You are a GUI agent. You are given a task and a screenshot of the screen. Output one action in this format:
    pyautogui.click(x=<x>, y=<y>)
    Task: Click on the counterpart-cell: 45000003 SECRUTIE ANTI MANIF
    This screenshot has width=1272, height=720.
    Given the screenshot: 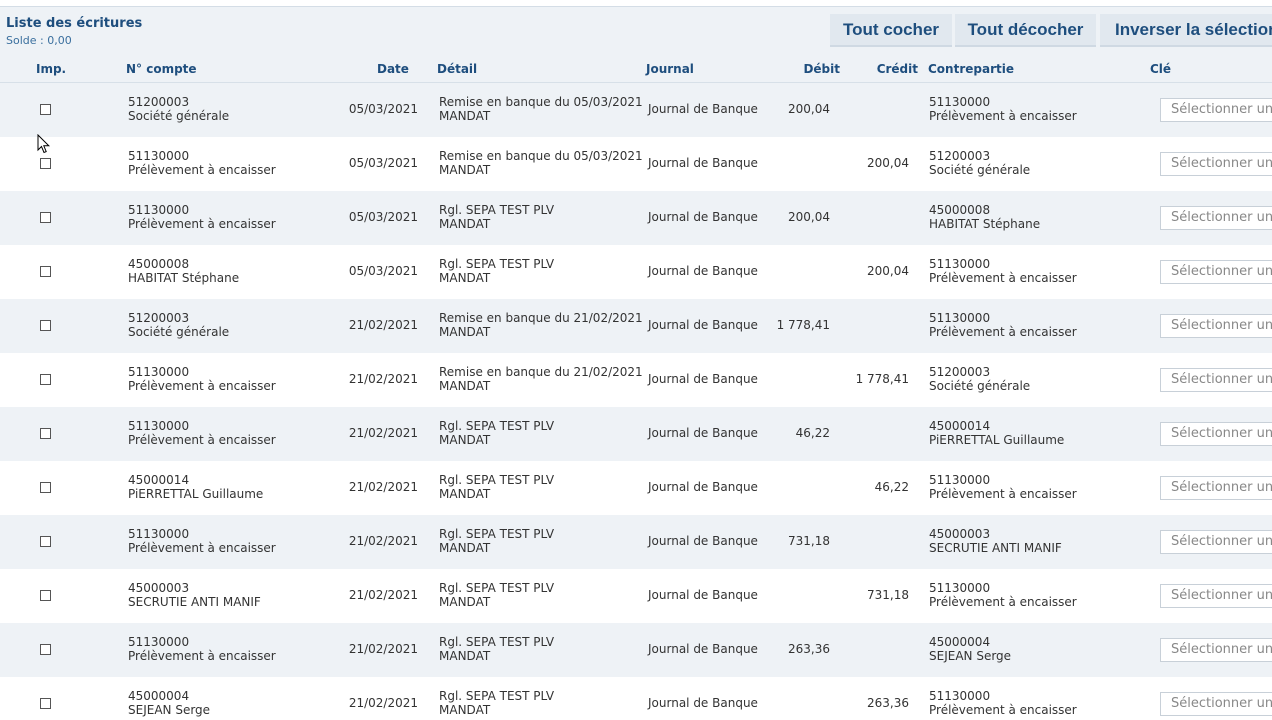 What is the action you would take?
    pyautogui.click(x=995, y=541)
    